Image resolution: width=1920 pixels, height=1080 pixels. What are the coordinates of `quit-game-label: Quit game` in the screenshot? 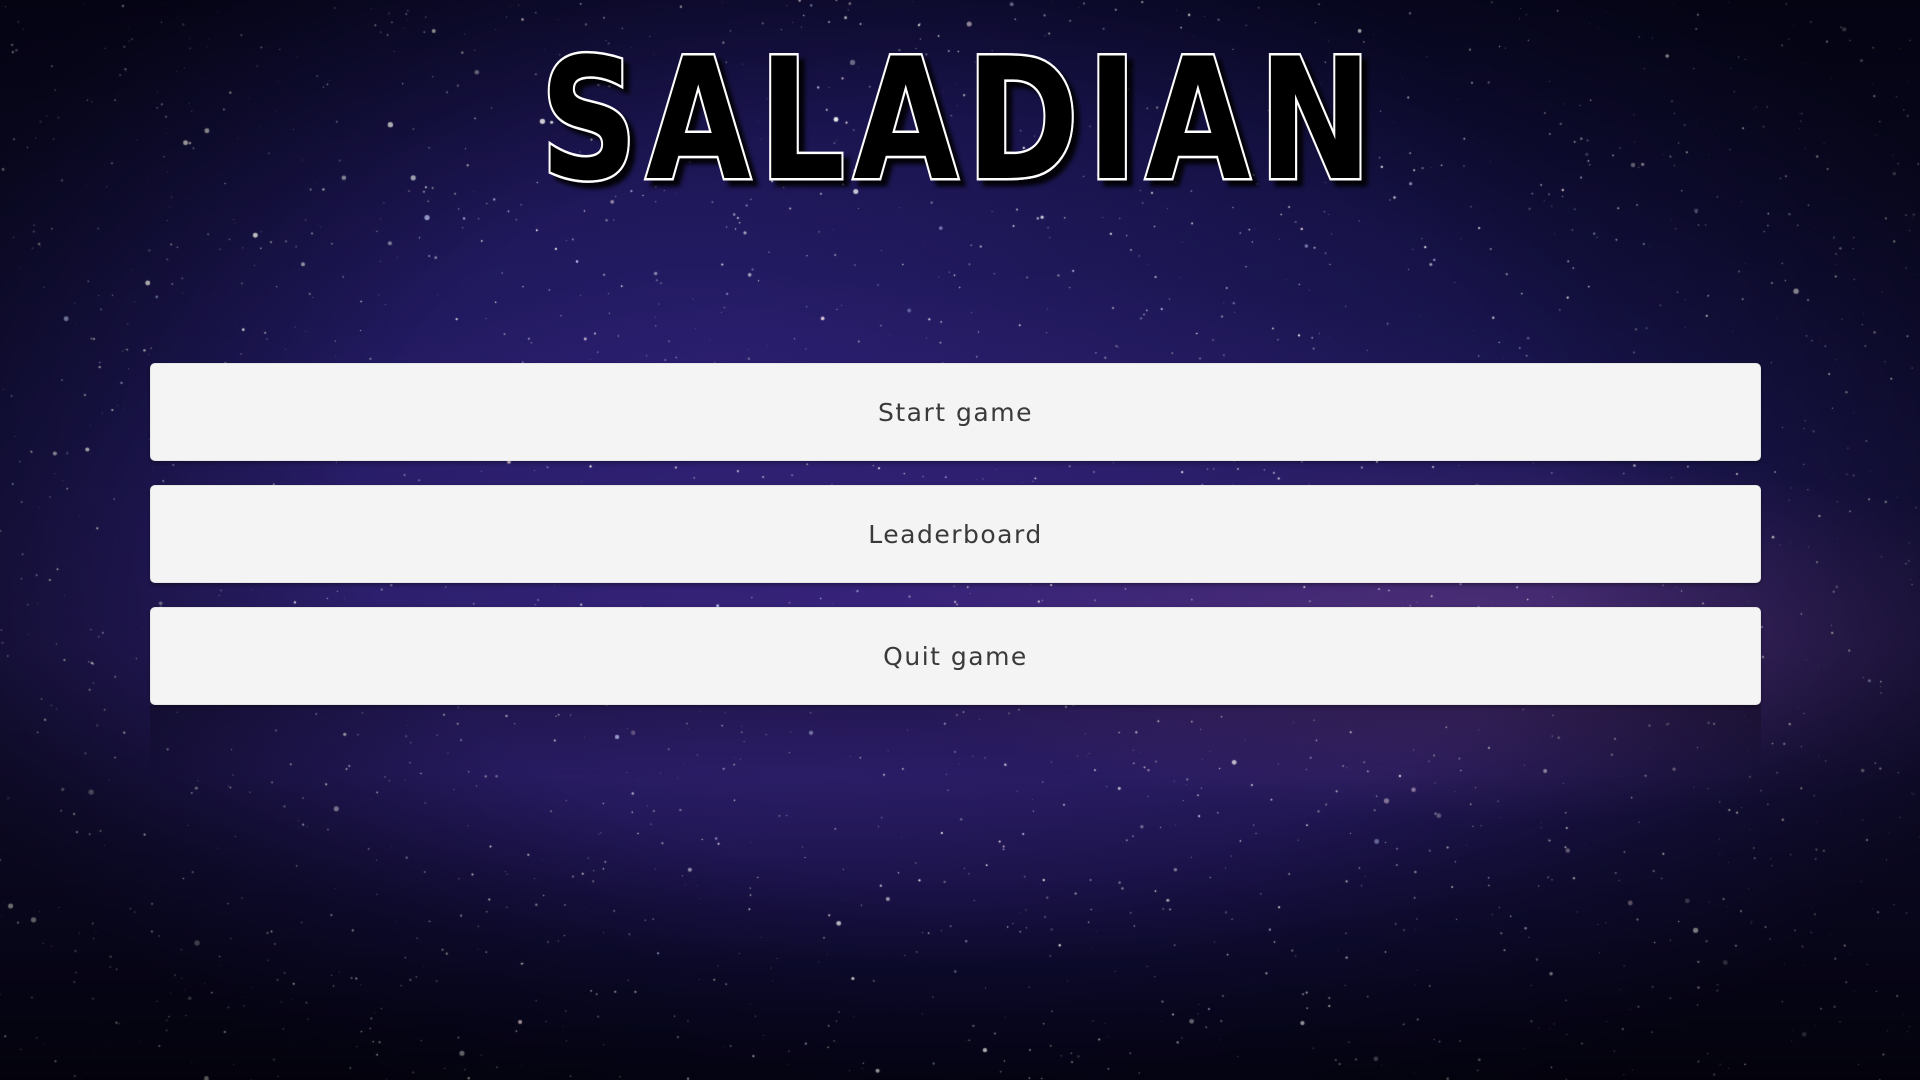 It's located at (955, 656).